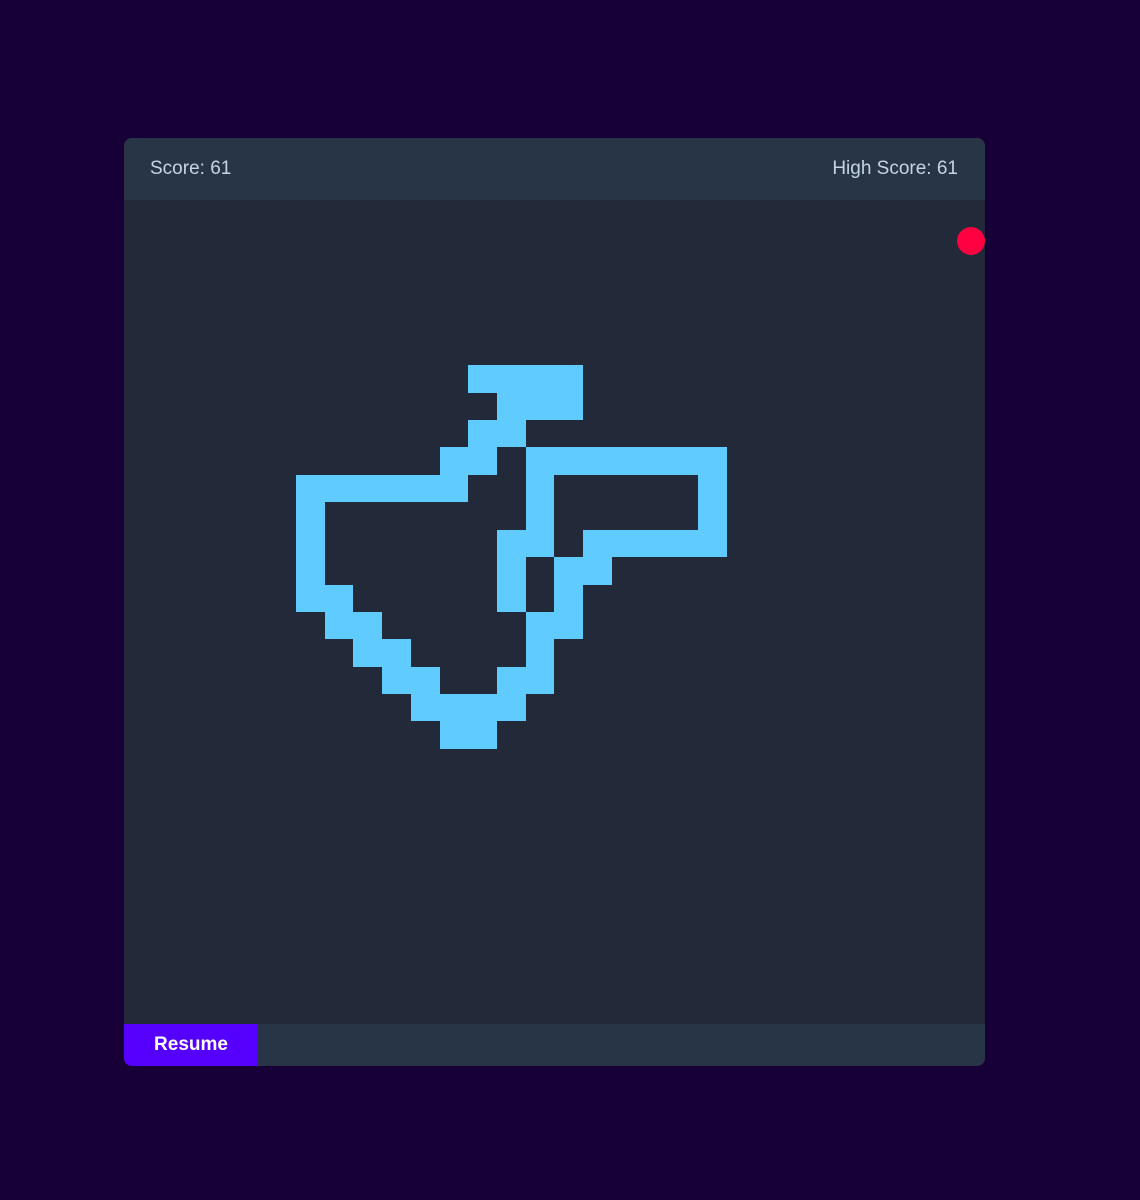  I want to click on score-label: Score: 61, so click(191, 168).